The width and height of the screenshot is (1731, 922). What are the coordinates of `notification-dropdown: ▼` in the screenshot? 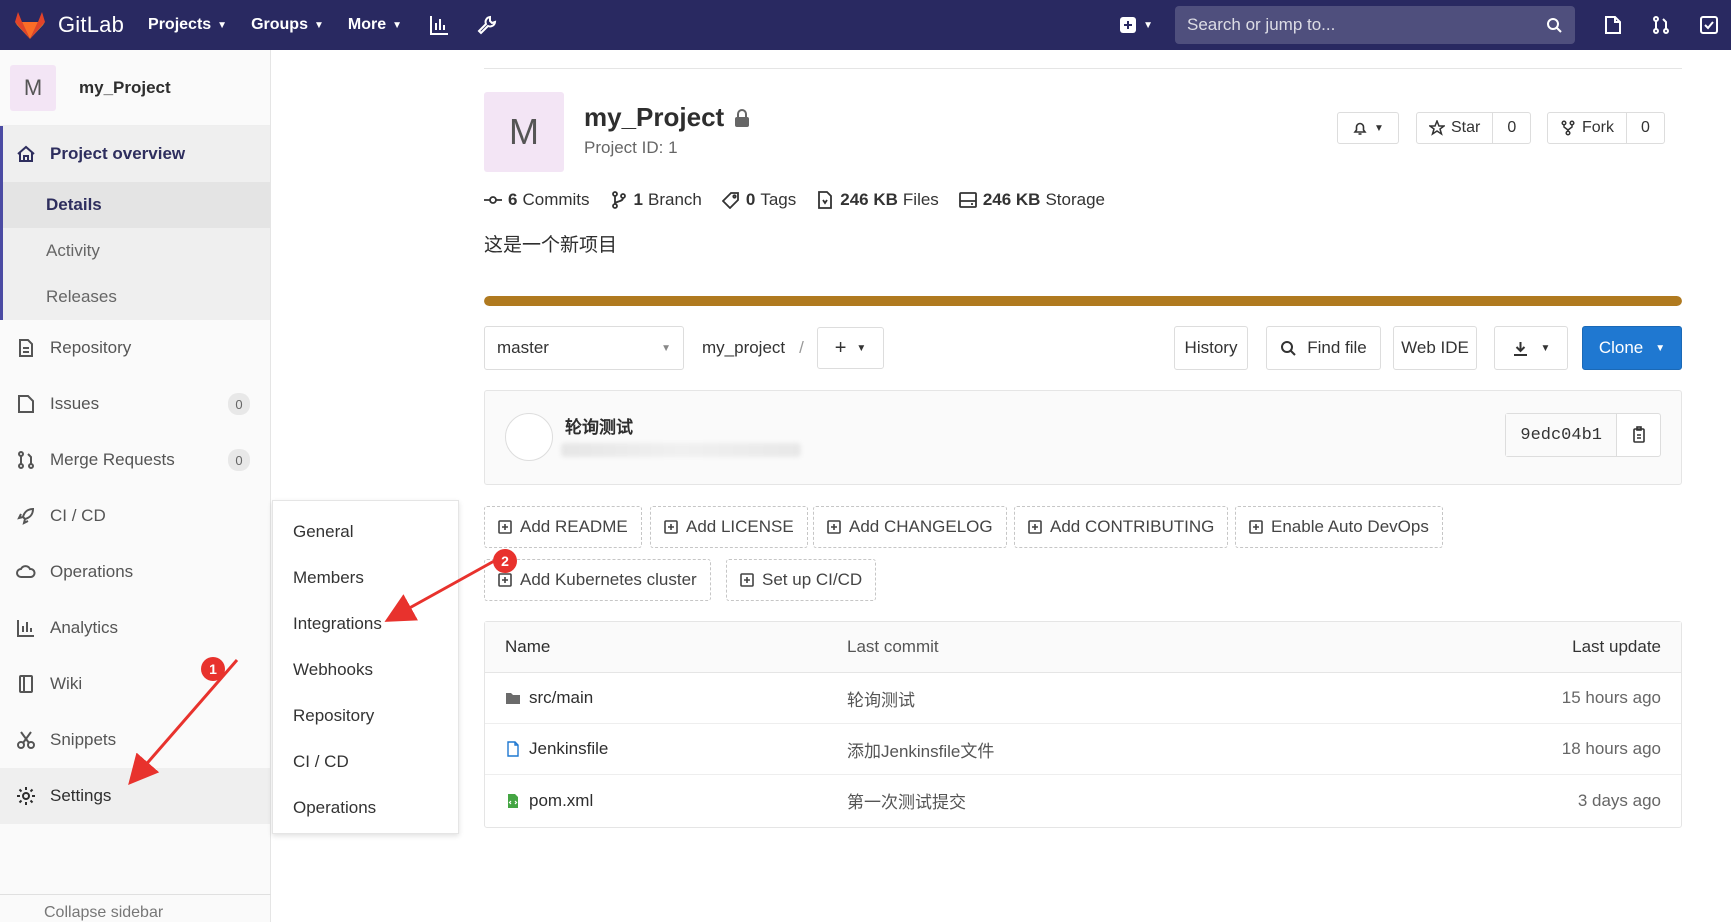 It's located at (1368, 128).